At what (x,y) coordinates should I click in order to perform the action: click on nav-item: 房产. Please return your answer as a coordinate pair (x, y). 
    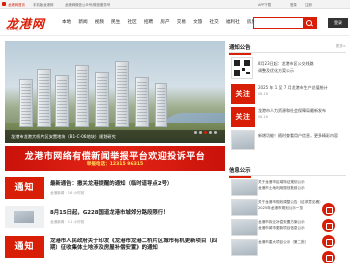
    Looking at the image, I should click on (164, 22).